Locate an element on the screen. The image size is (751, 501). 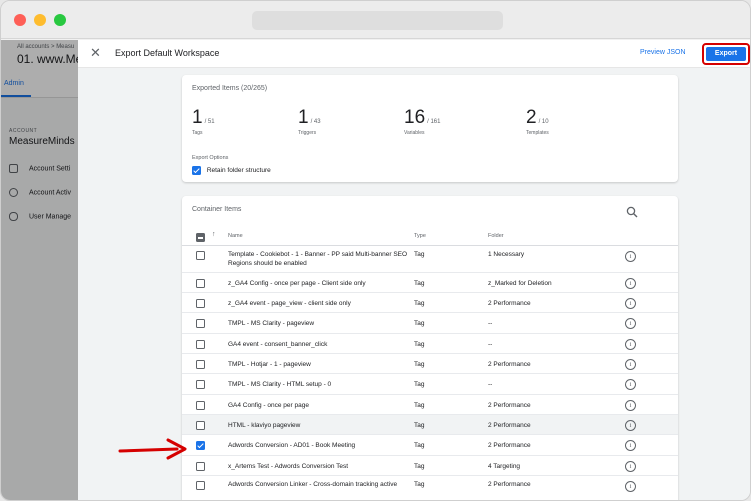
annotation-arrow is located at coordinates (152, 449).